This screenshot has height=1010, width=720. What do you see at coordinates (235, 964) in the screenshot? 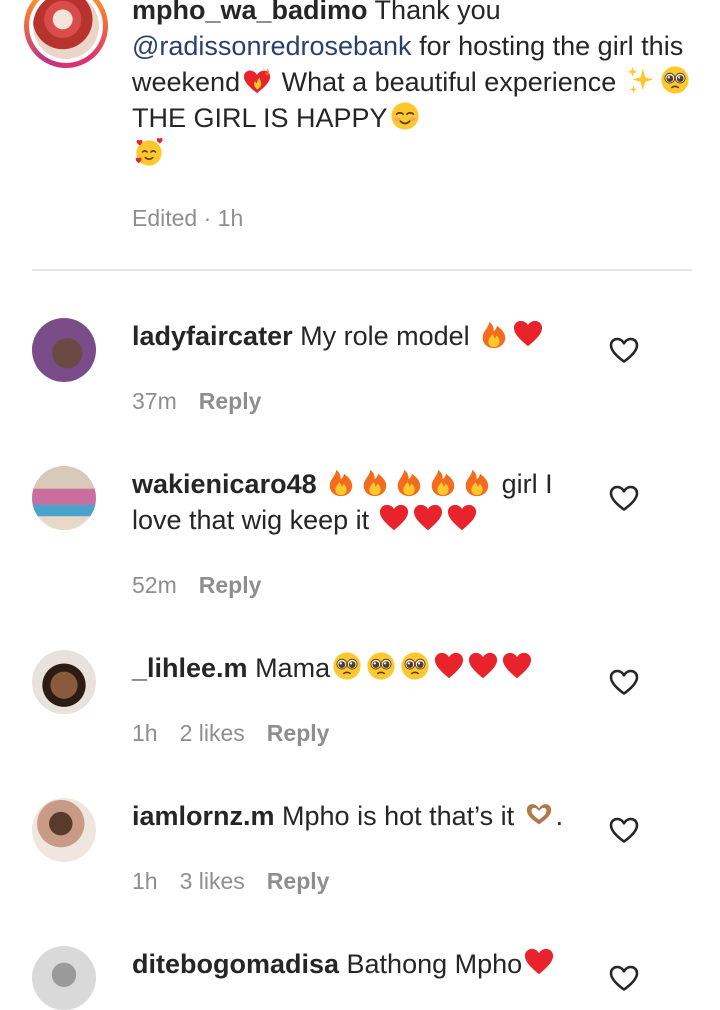
I see `comment-username: ditebogomadisa` at bounding box center [235, 964].